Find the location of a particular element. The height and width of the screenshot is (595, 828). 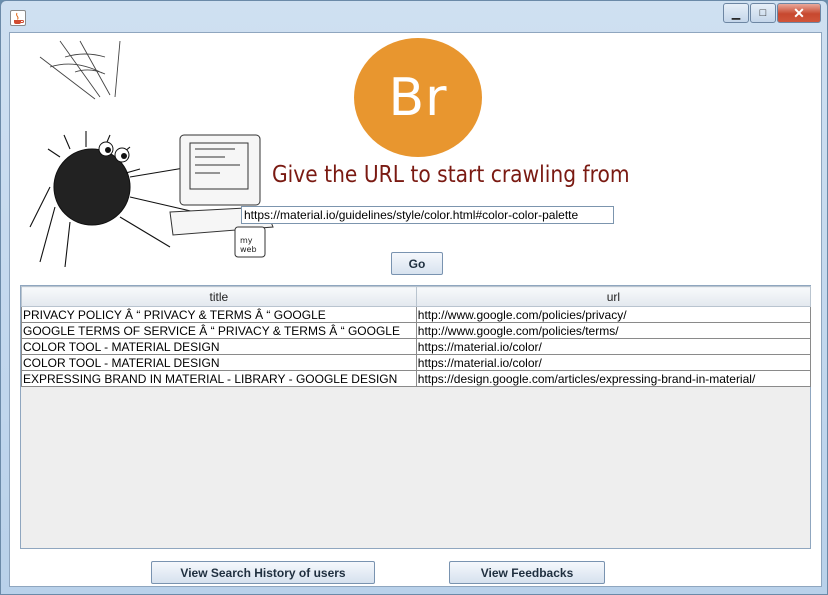

column-header-url: url is located at coordinates (613, 296).